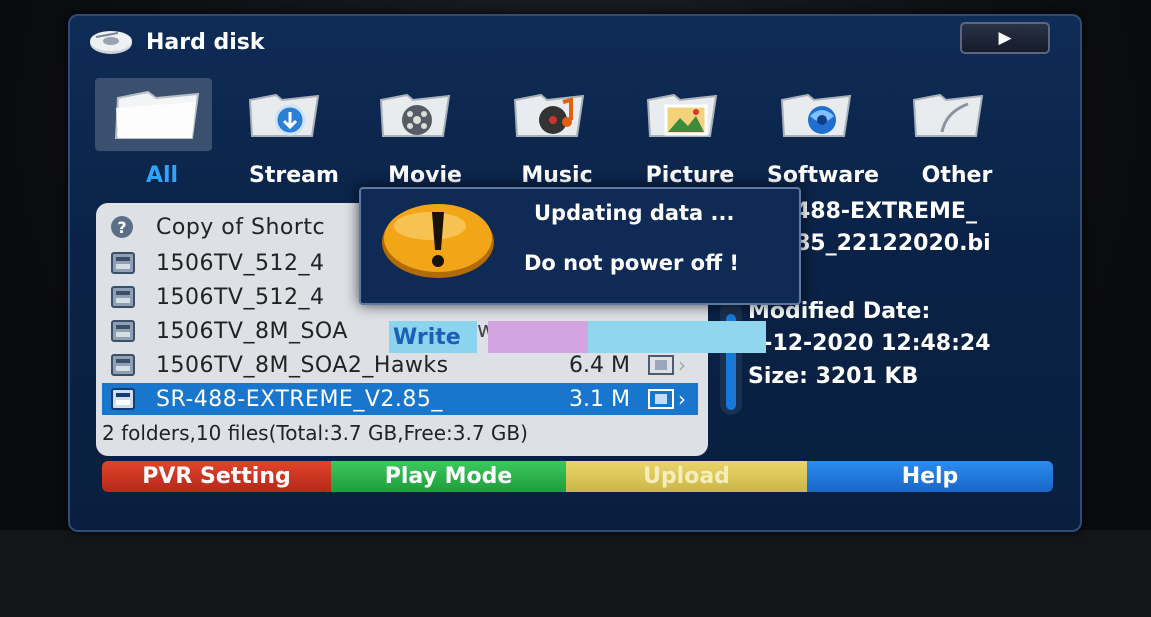 This screenshot has width=1151, height=617. Describe the element at coordinates (631, 263) in the screenshot. I see `dialog-message-line2: Do not power off !` at that location.